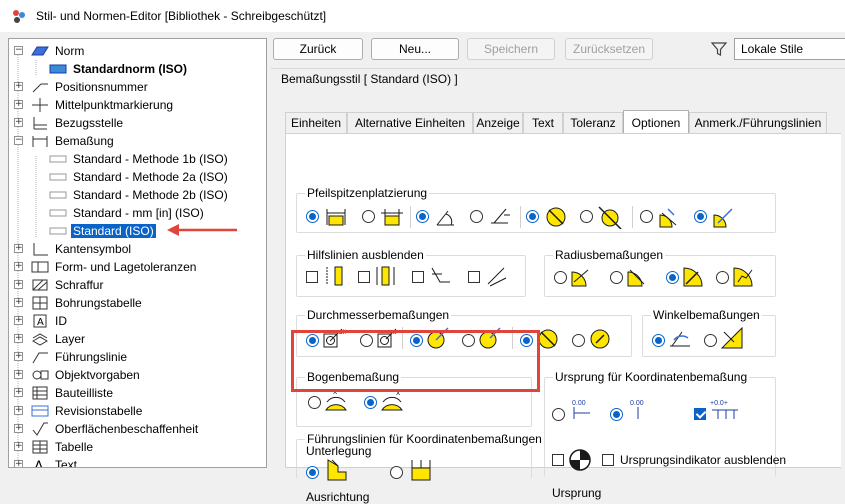 This screenshot has height=504, width=845. Describe the element at coordinates (758, 122) in the screenshot. I see `tab-anmerk-führungslinien: Anmerk./Führungslinien` at that location.